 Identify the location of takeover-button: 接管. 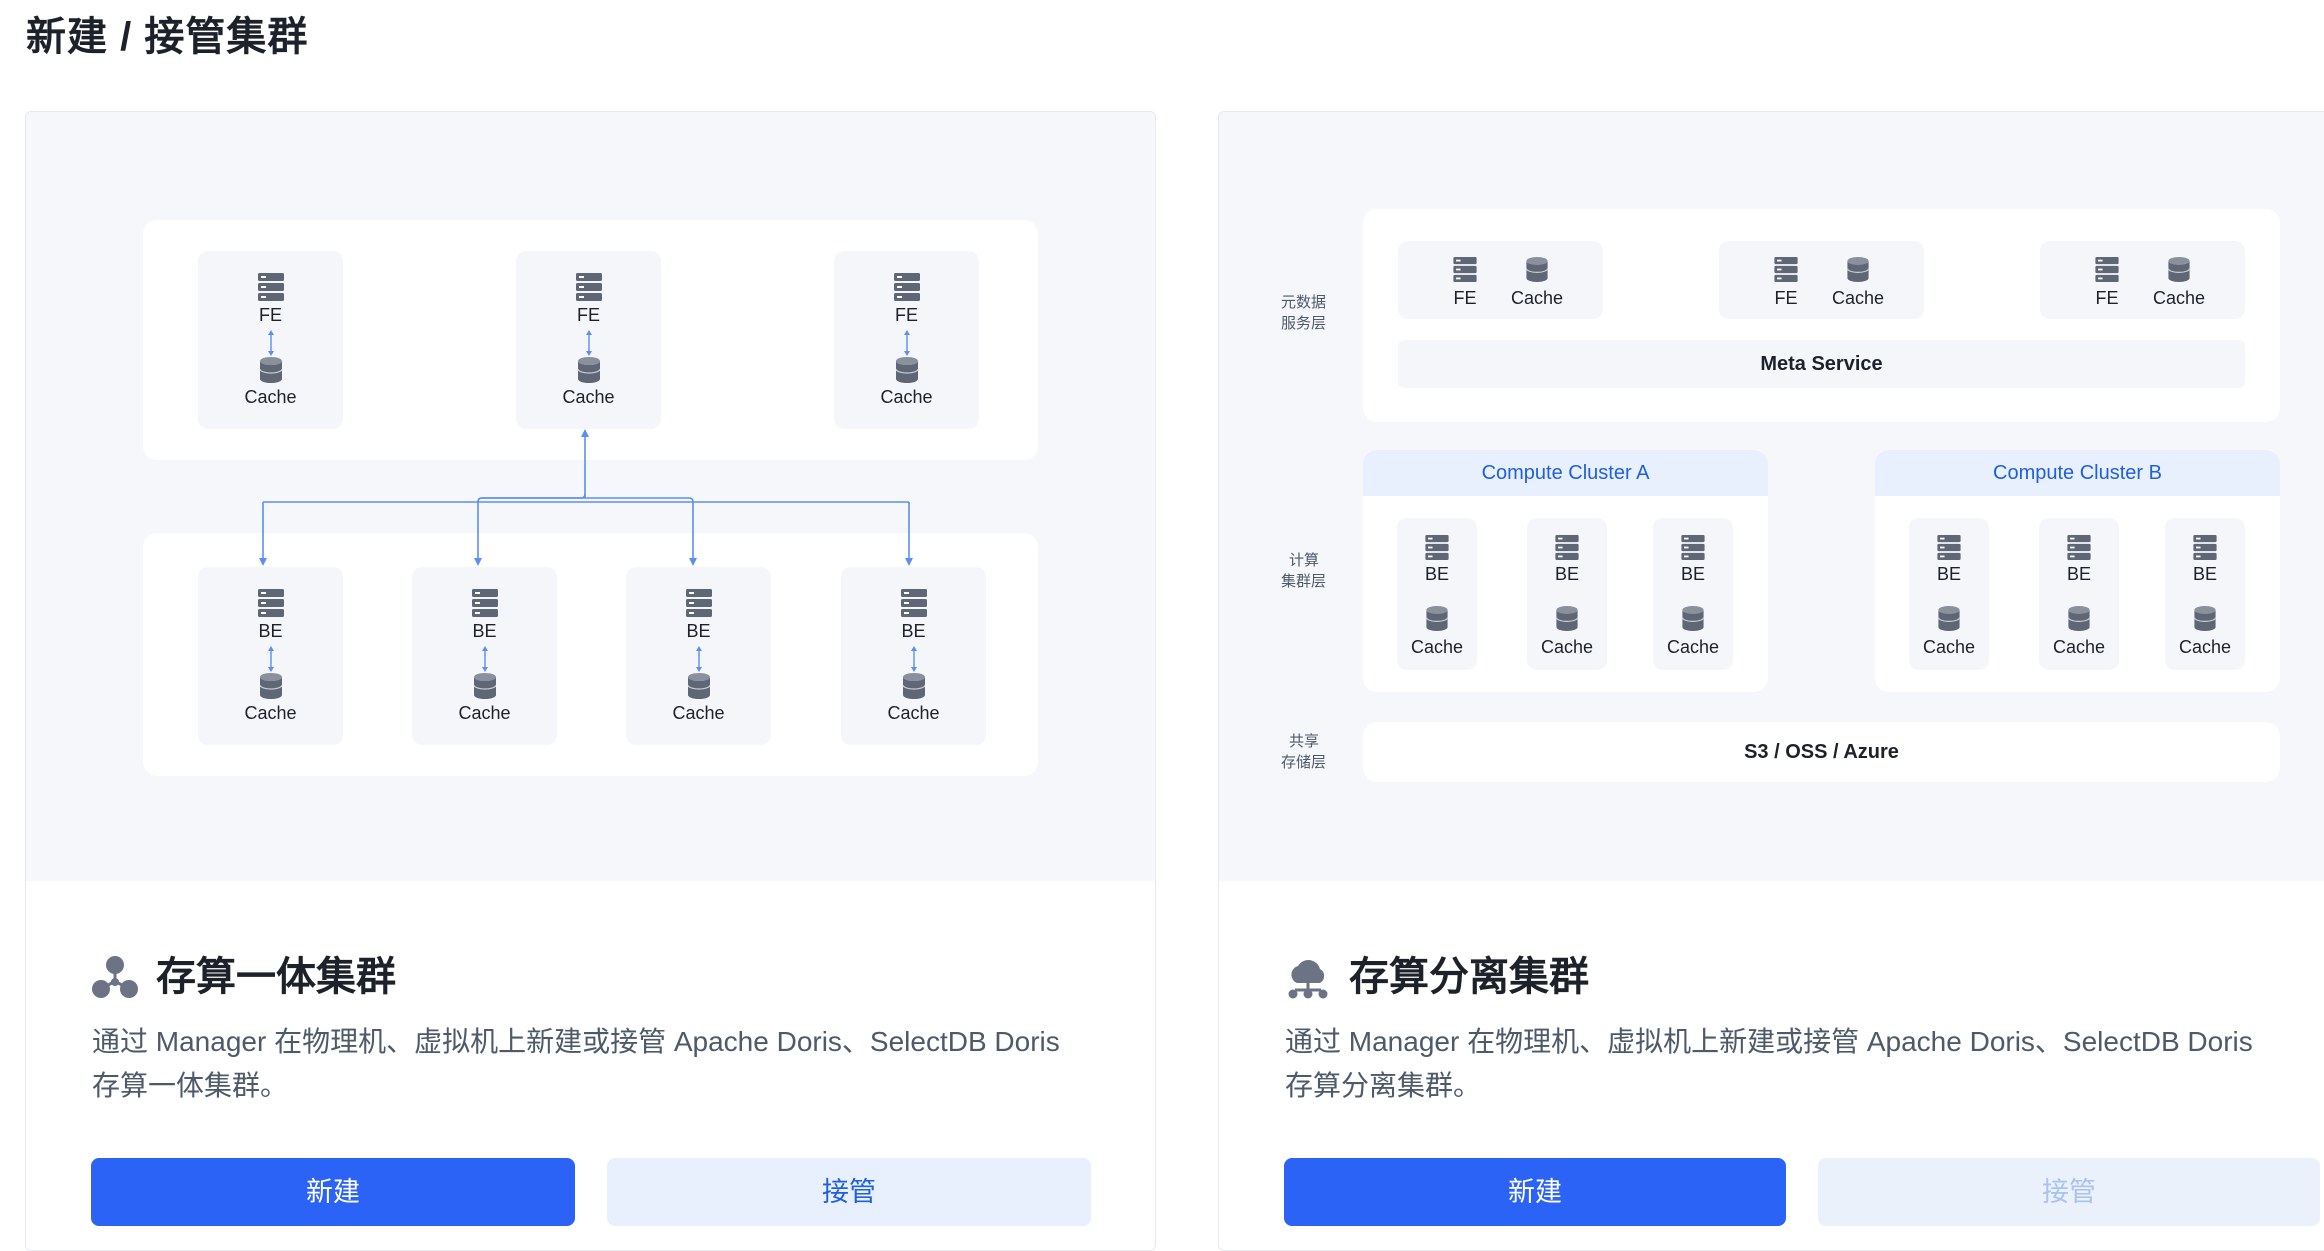
(849, 1192).